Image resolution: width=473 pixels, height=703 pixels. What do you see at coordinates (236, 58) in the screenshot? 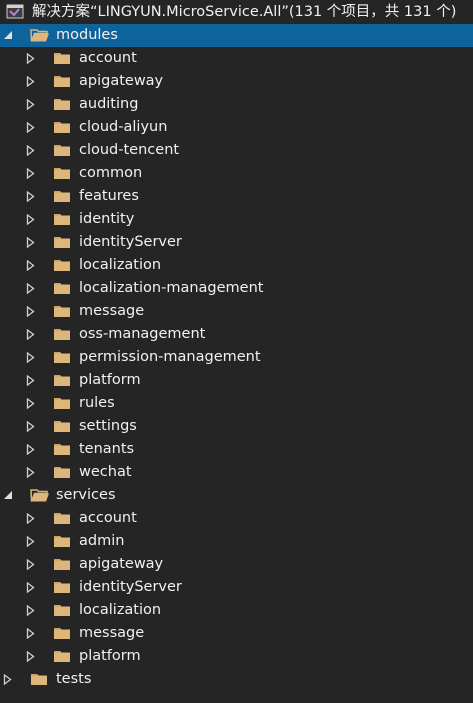
I see `tree-item-modules-account: account` at bounding box center [236, 58].